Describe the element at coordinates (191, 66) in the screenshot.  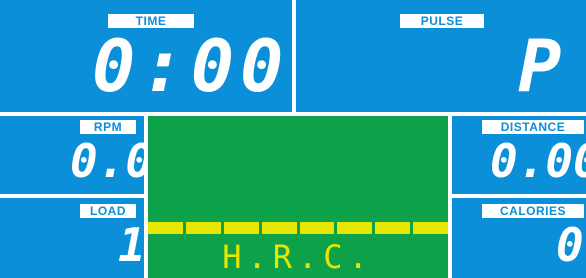
I see `time-value: 0:00` at that location.